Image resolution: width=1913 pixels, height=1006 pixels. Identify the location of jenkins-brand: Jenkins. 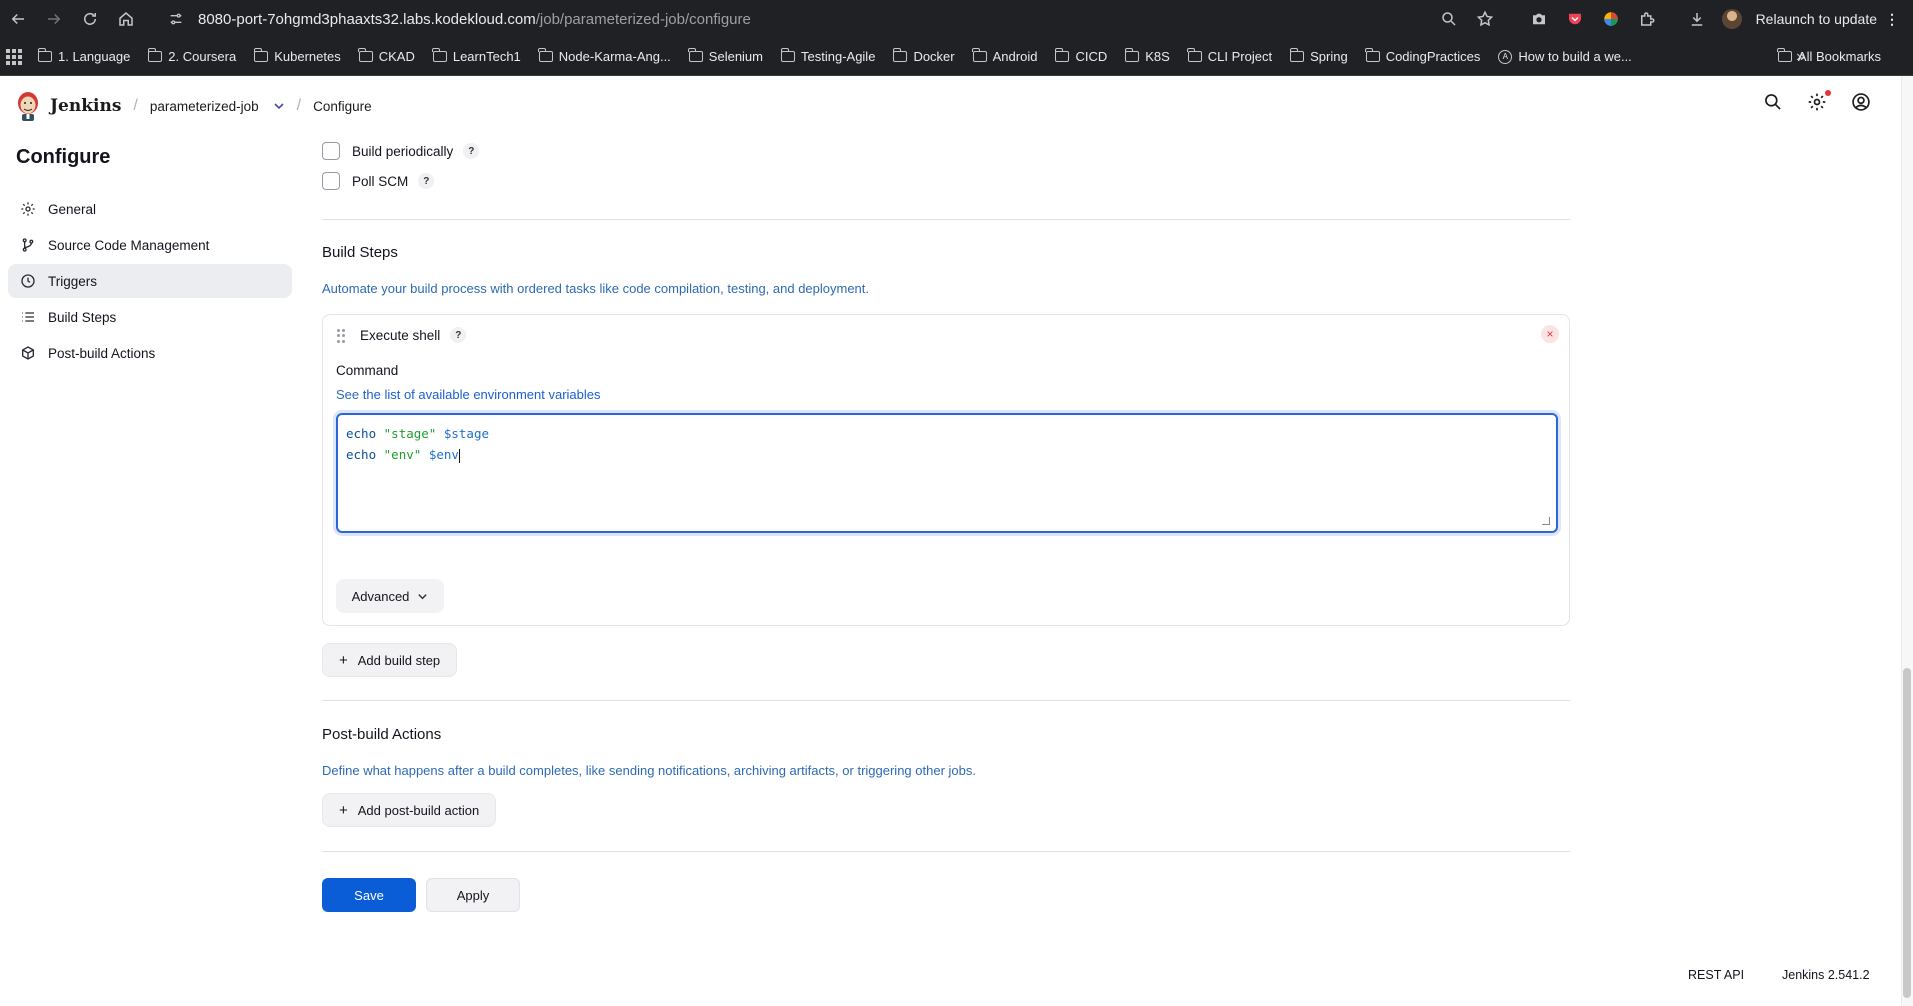
(85, 106).